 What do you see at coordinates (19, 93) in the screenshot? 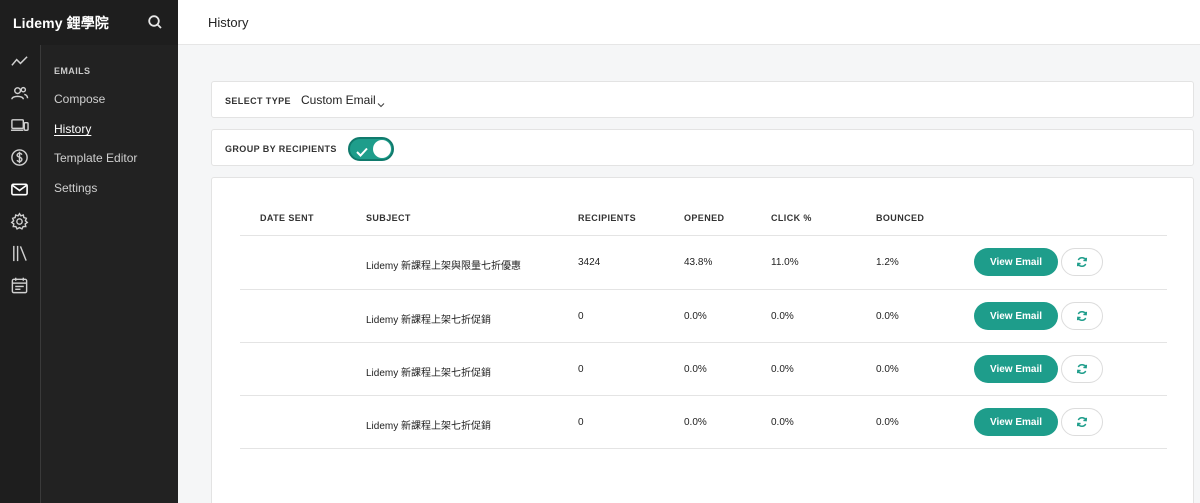
I see `users-icon` at bounding box center [19, 93].